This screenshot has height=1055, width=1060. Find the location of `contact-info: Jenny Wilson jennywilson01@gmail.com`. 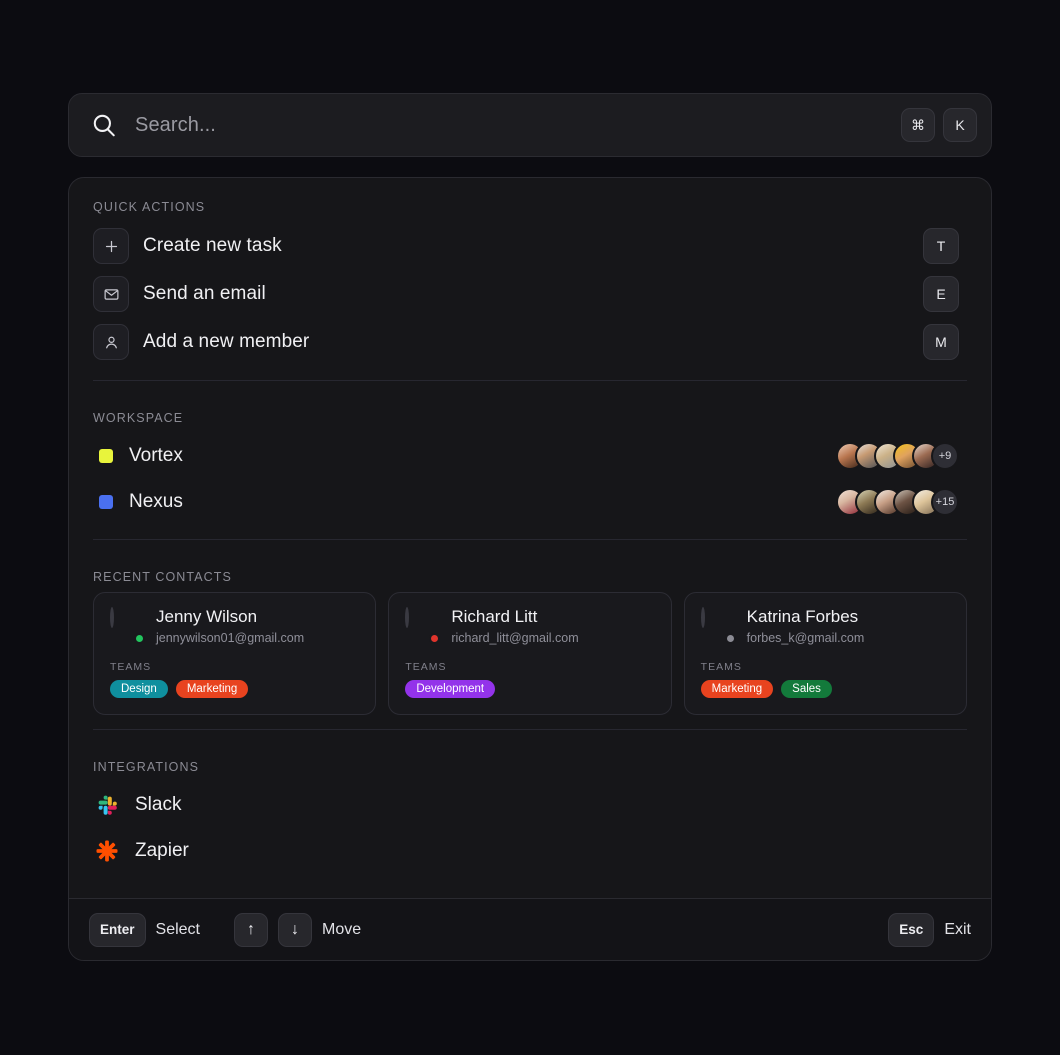

contact-info: Jenny Wilson jennywilson01@gmail.com is located at coordinates (230, 626).